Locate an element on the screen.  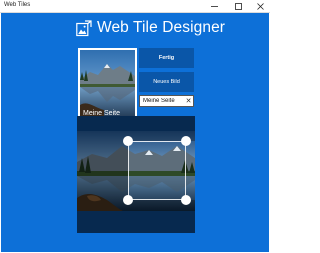
tile-preview-image is located at coordinates (107, 84).